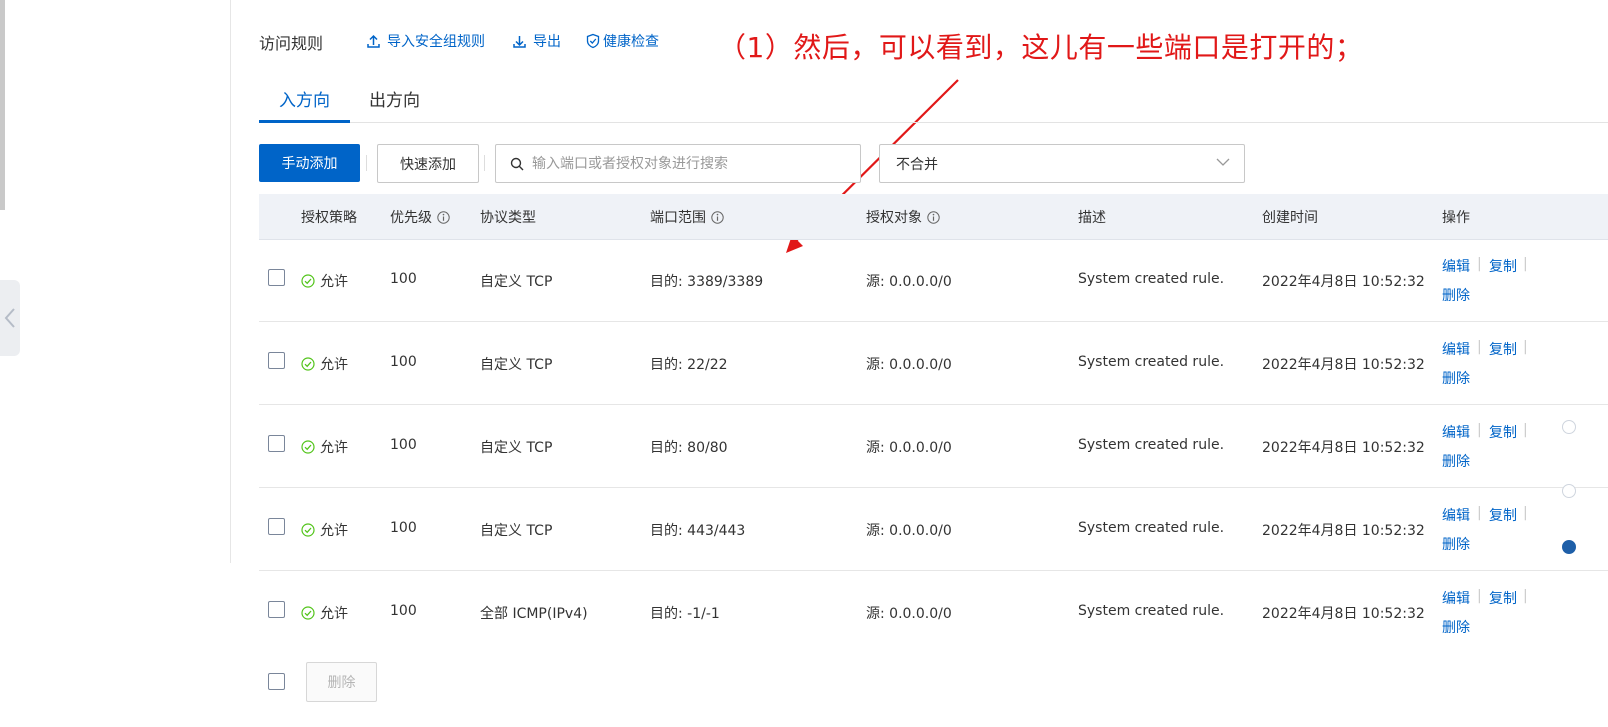 The width and height of the screenshot is (1608, 727). Describe the element at coordinates (698, 531) in the screenshot. I see `port-range-cell: 目的: 443/443` at that location.